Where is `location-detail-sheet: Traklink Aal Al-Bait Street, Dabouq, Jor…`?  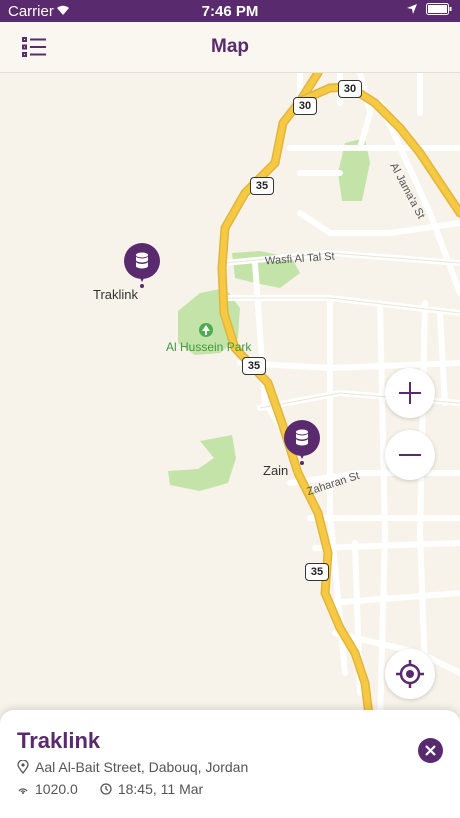
location-detail-sheet: Traklink Aal Al-Bait Street, Dabouq, Jor… is located at coordinates (230, 764).